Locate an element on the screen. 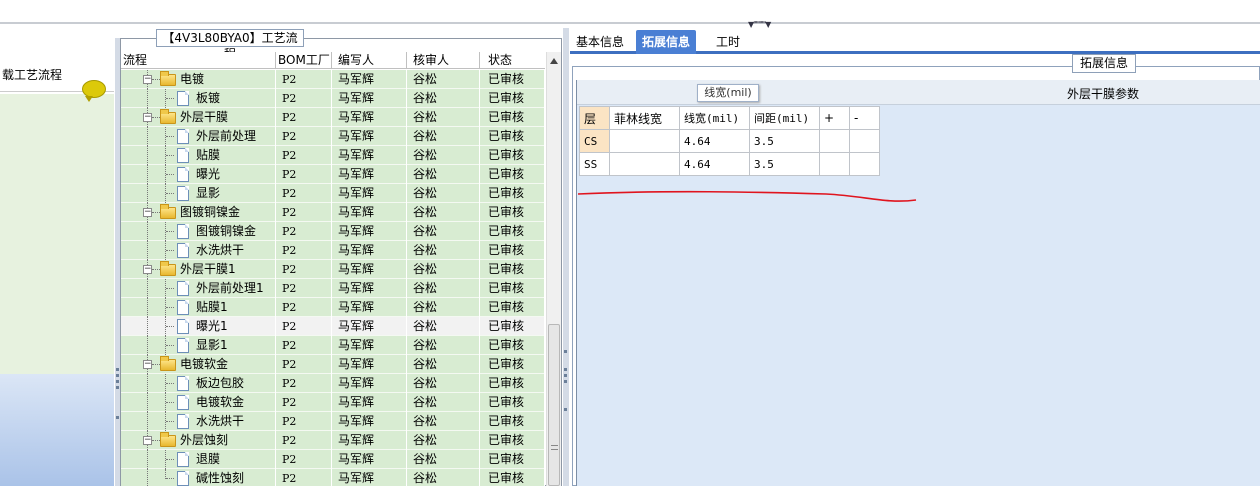  col-header-flow: 流程 is located at coordinates (198, 60).